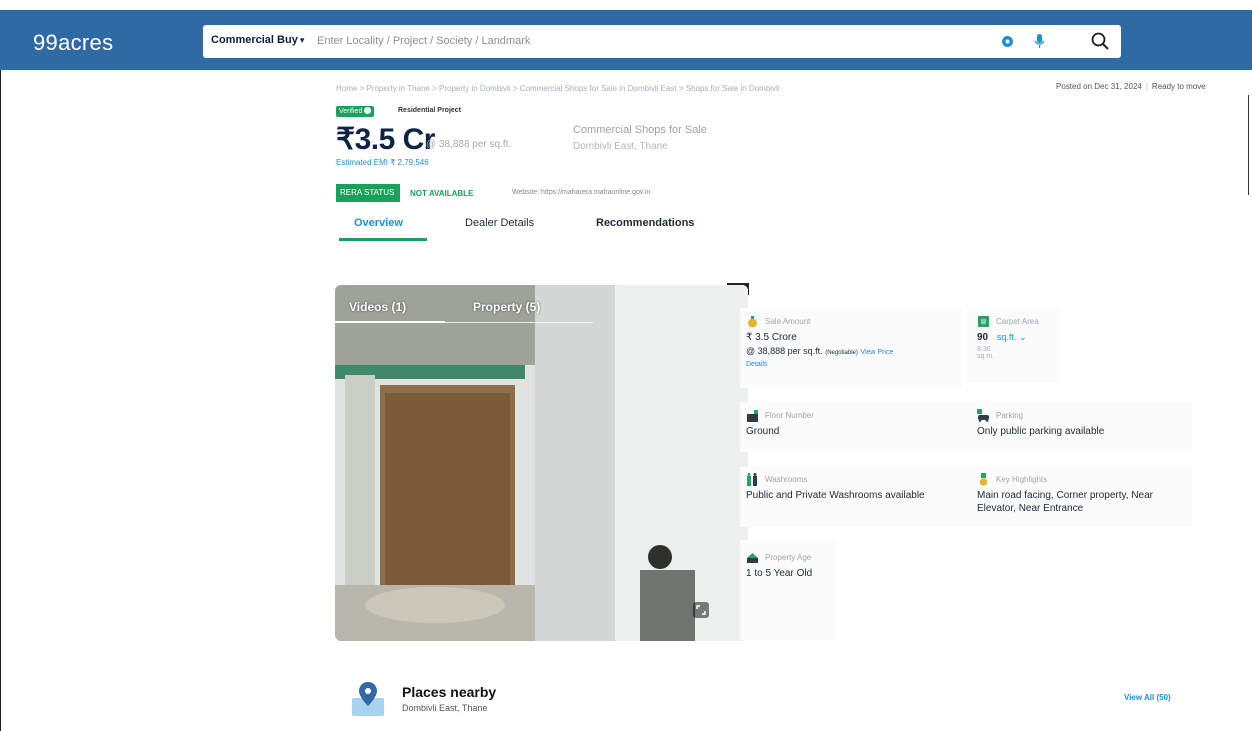  I want to click on carpet-area-value: 90 sq.ft. ⌄, so click(1001, 337).